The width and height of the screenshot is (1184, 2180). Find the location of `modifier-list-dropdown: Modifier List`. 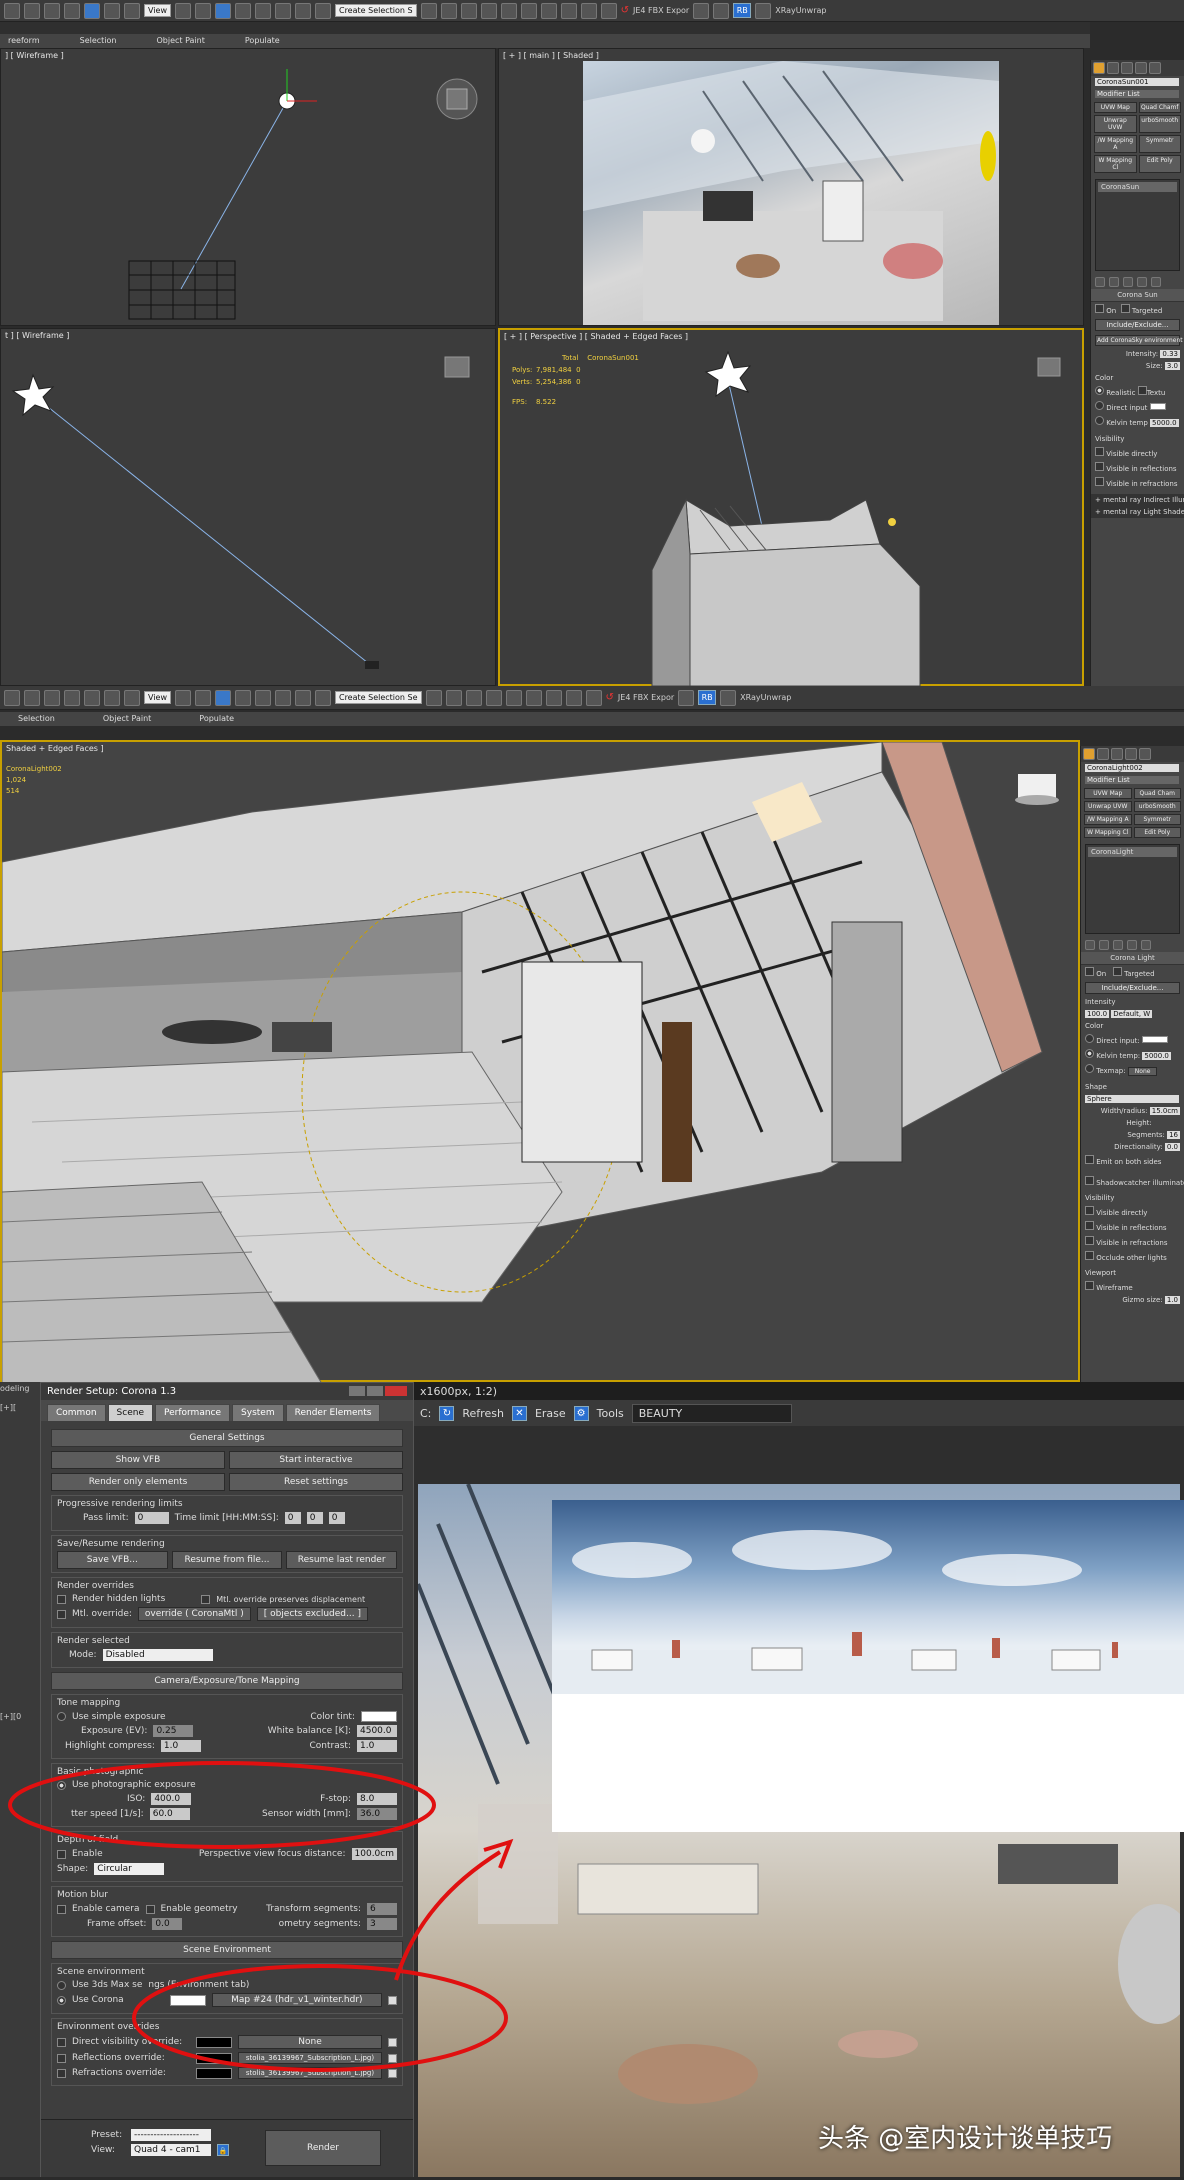

modifier-list-dropdown: Modifier List is located at coordinates (1132, 780).